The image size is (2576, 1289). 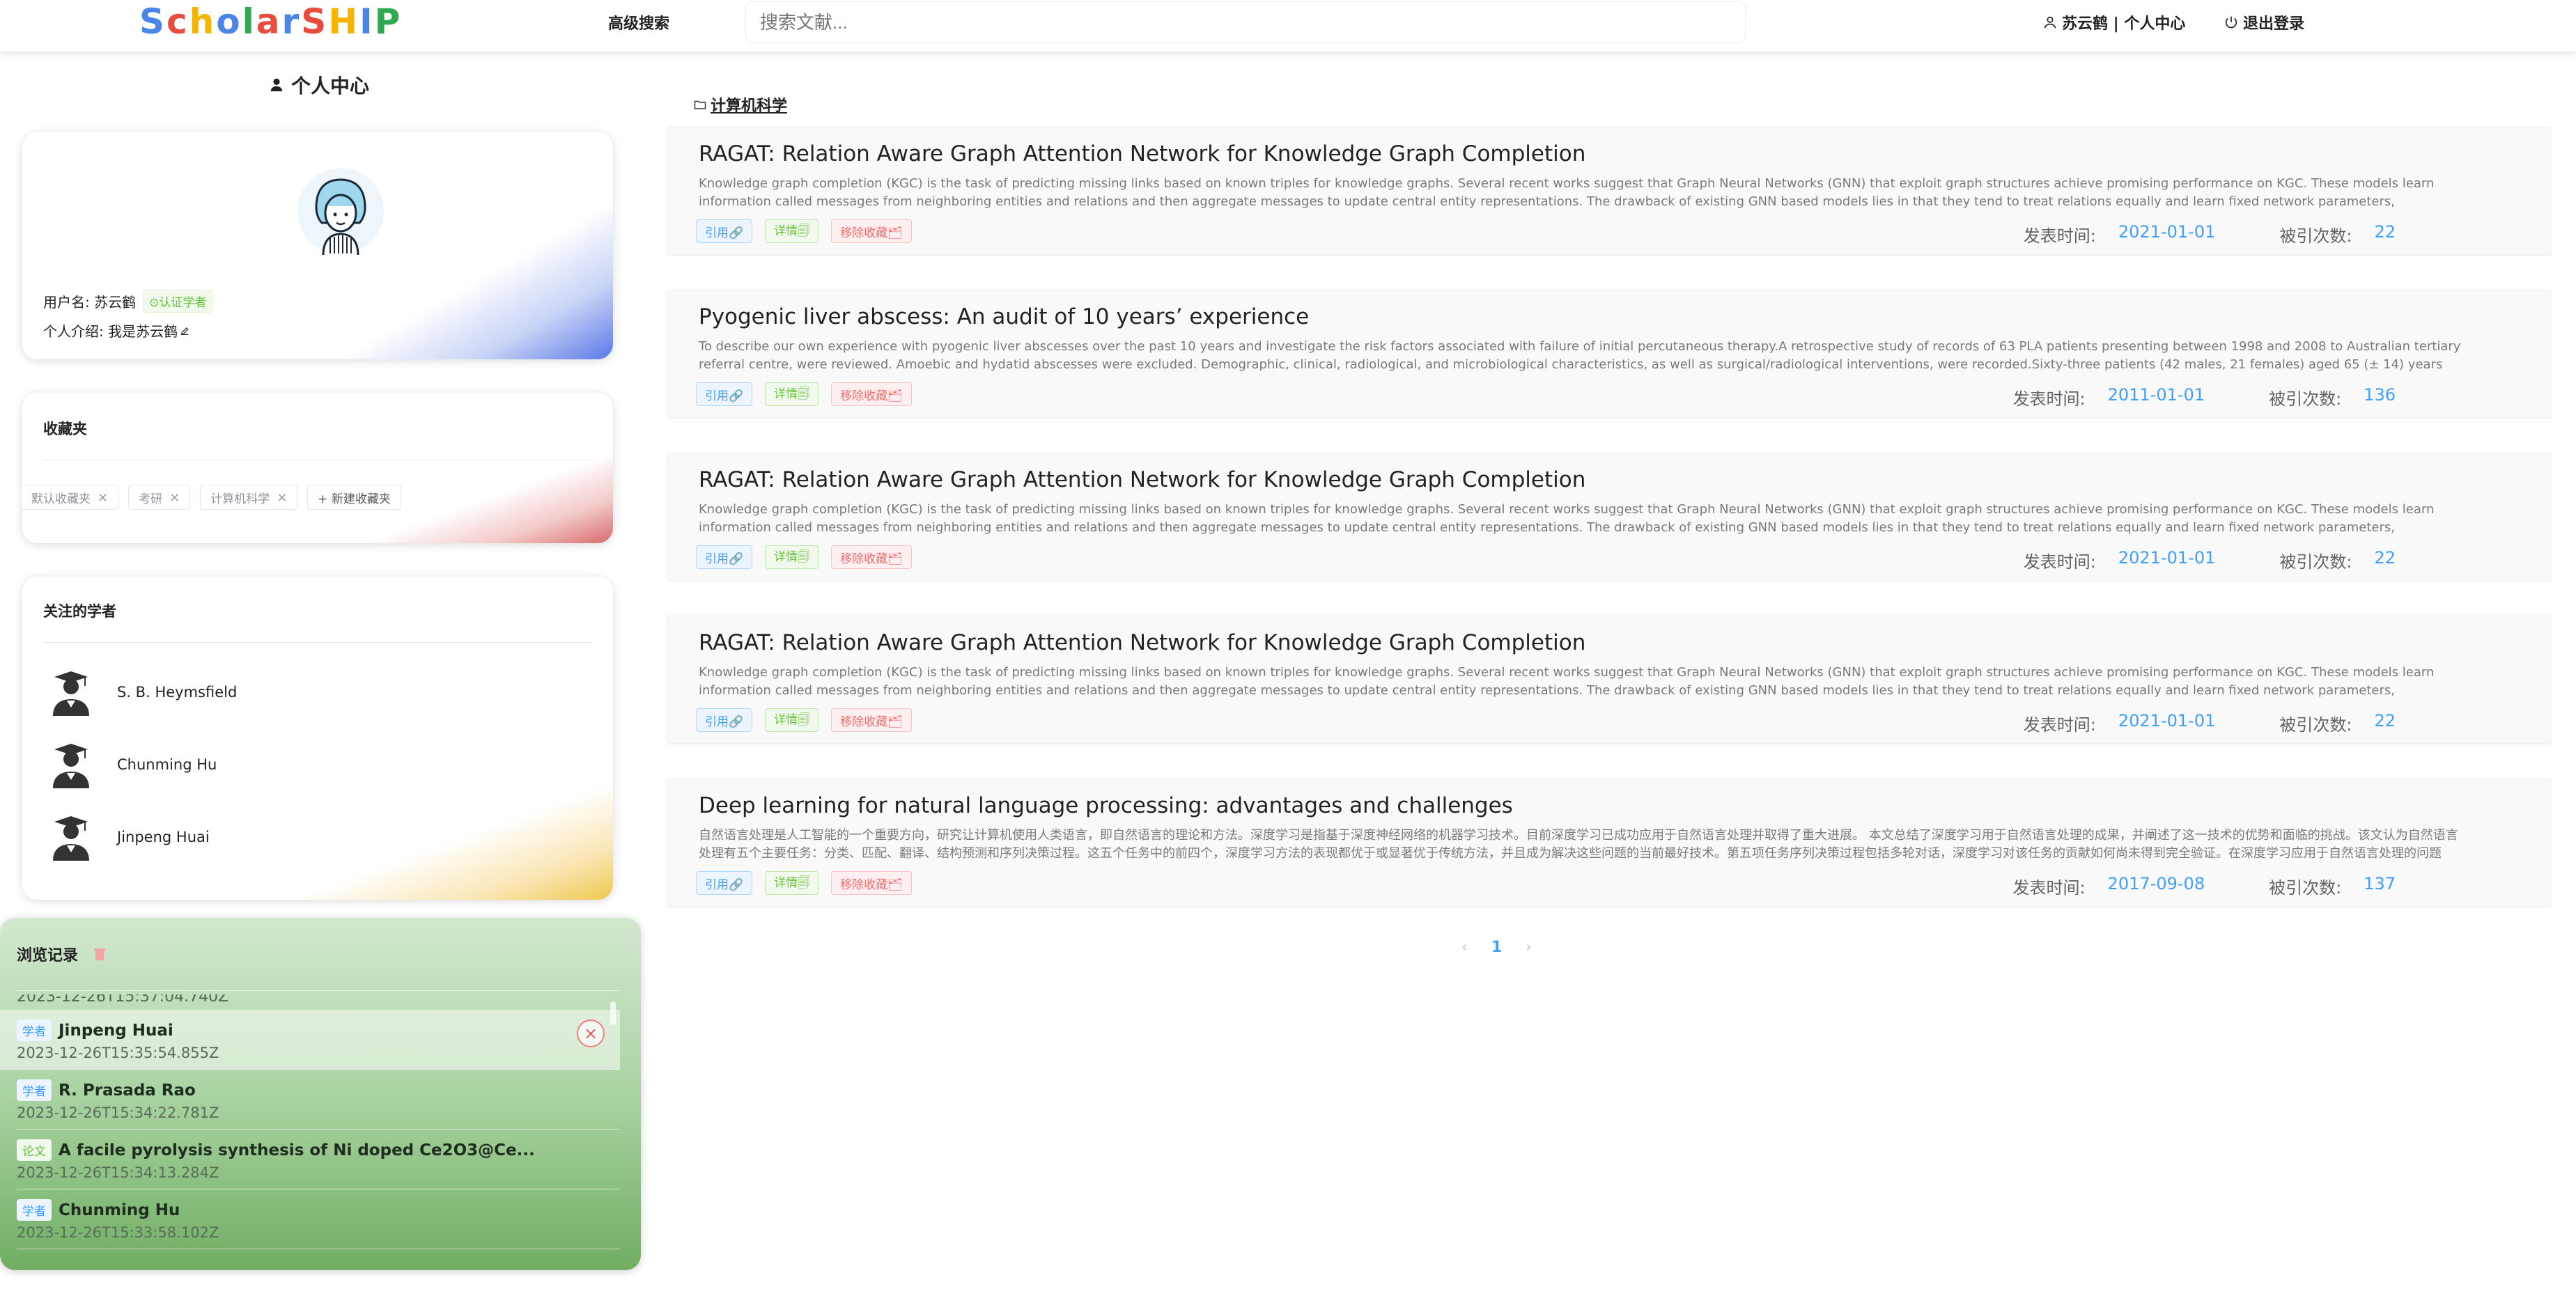 I want to click on top-navbar: ScholarSHIP 高级搜索 苏云鹤 | 个人中心 退出登录, so click(x=1288, y=26).